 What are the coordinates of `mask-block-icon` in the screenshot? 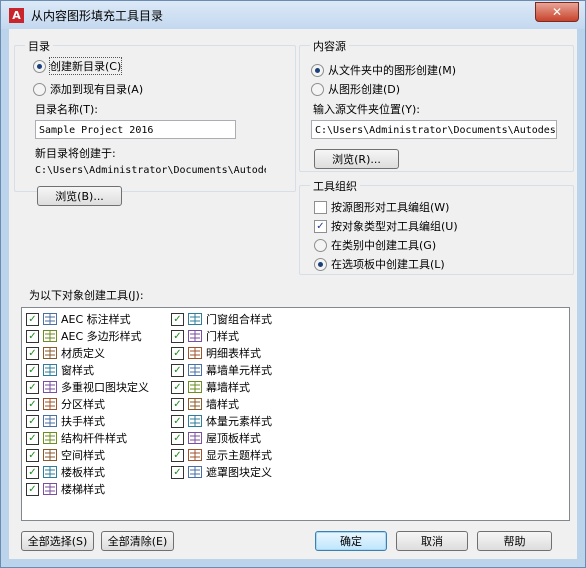 It's located at (195, 472).